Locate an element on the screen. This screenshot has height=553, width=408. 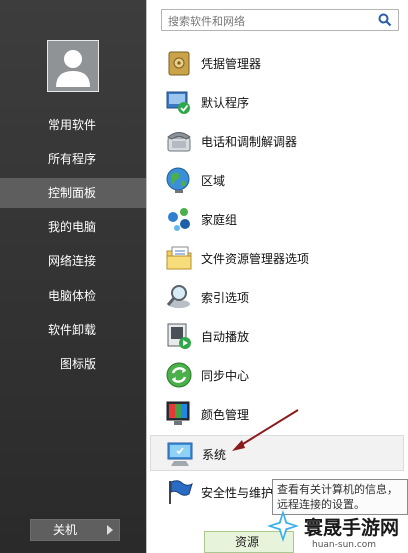
tooltip-line-1: 查看有关计算机的信息， is located at coordinates (337, 489).